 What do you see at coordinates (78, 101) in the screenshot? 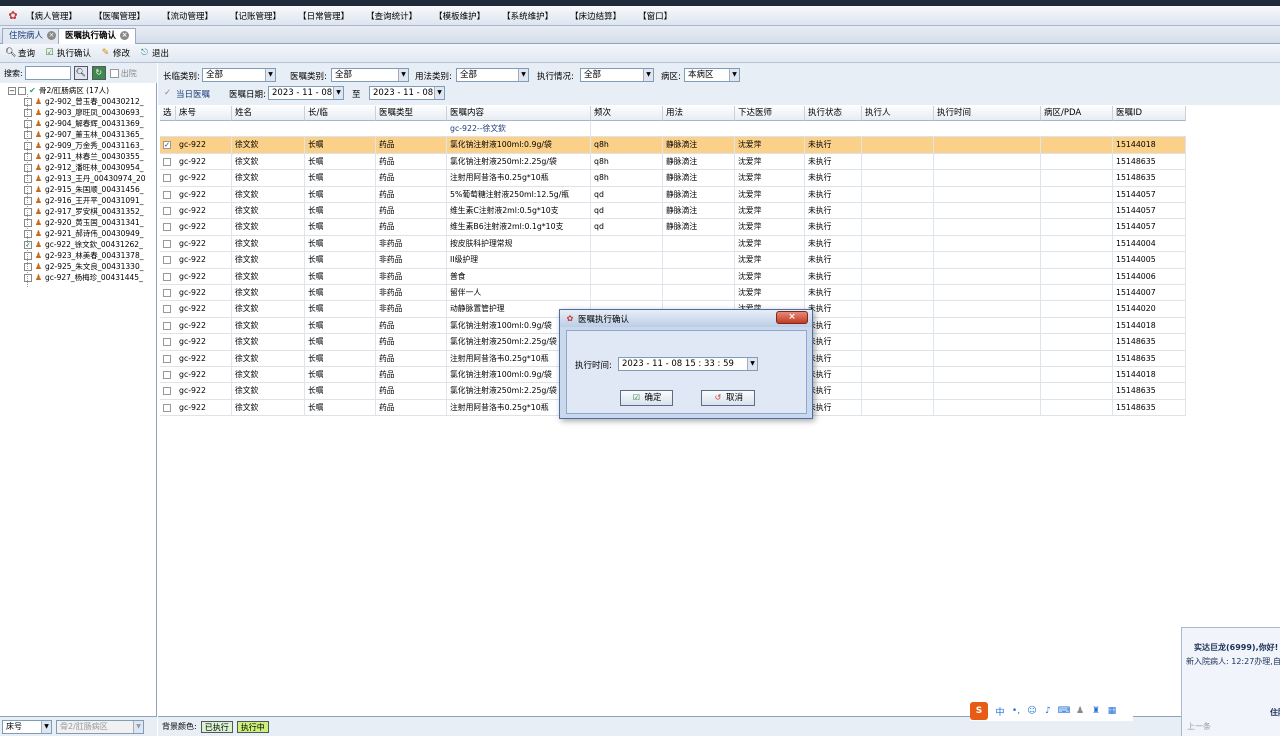
I see `tree-patient: ♟ g2-902_曾玉春_00430212_` at bounding box center [78, 101].